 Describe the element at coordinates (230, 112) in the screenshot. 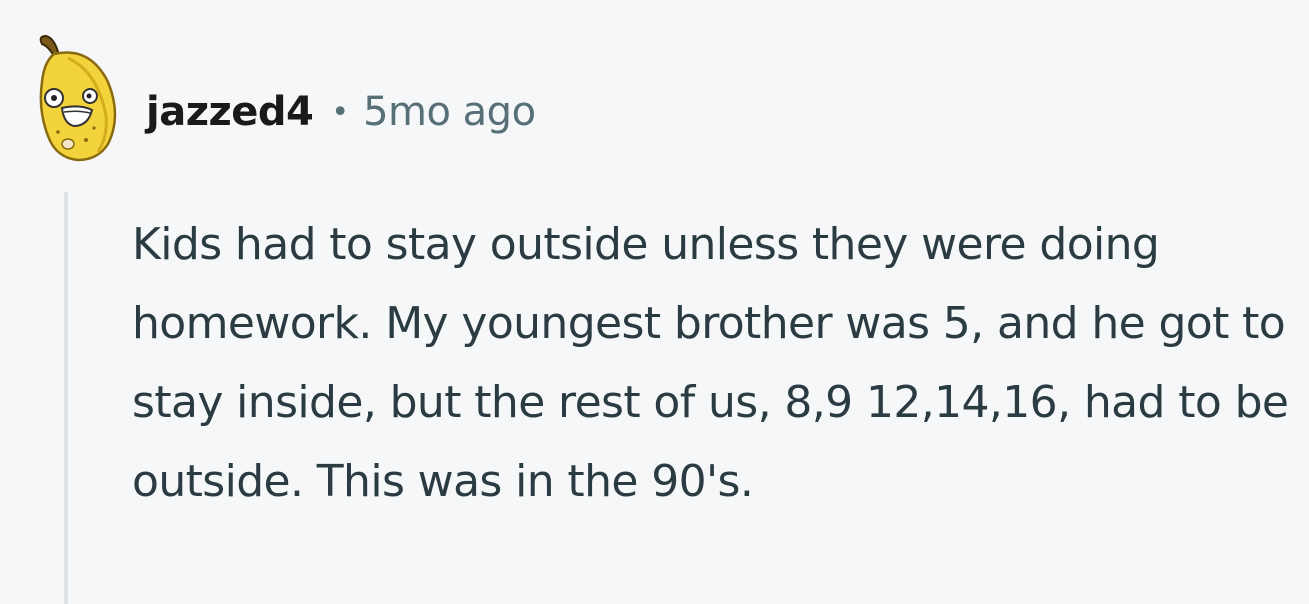

I see `author-username: jazzed4` at that location.